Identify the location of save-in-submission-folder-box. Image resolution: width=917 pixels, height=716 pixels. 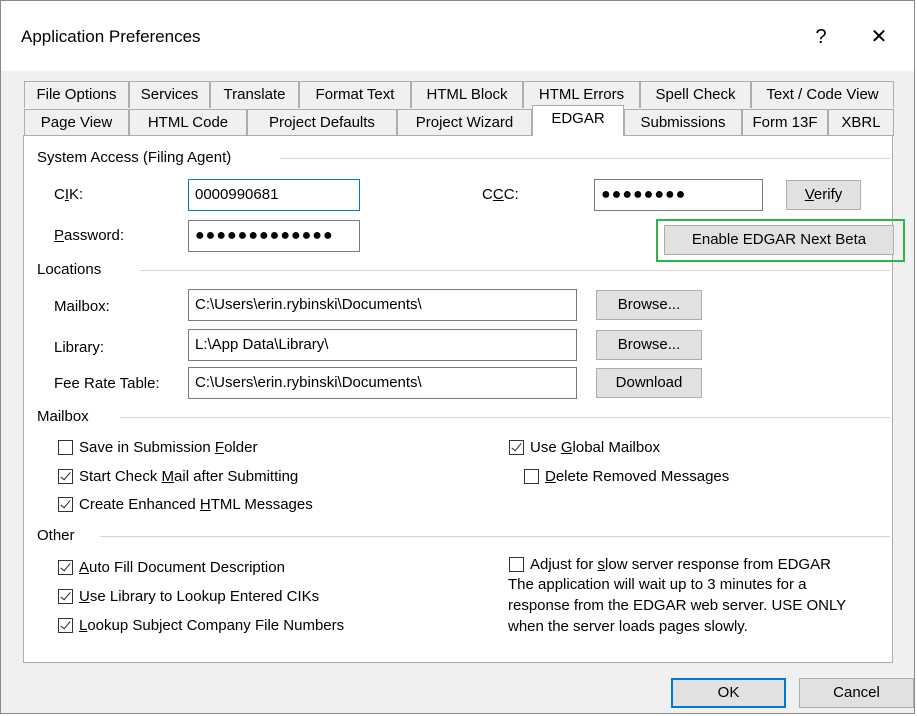
(65, 447).